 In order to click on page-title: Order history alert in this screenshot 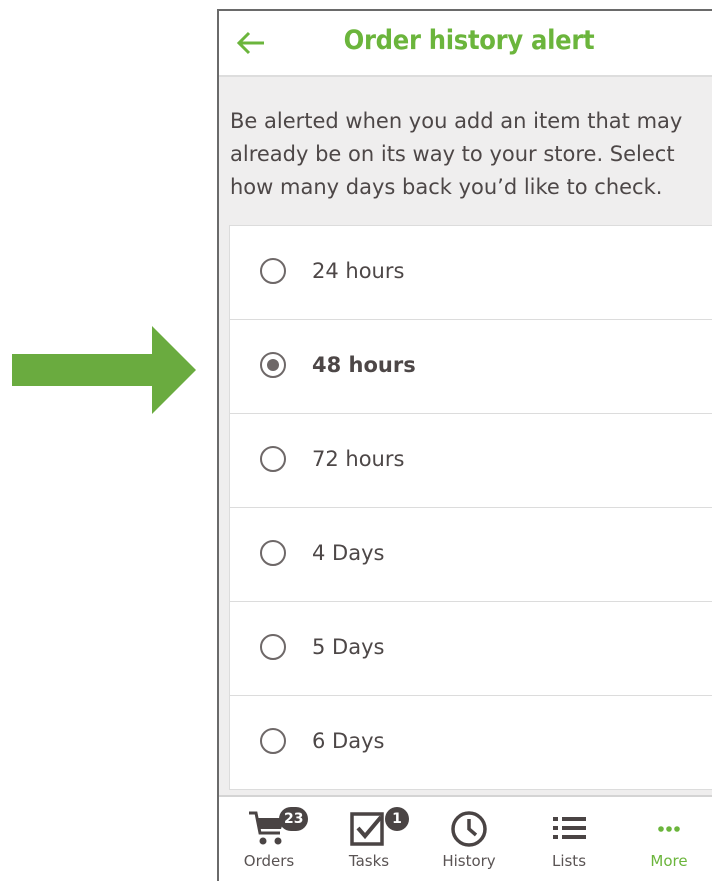, I will do `click(469, 40)`.